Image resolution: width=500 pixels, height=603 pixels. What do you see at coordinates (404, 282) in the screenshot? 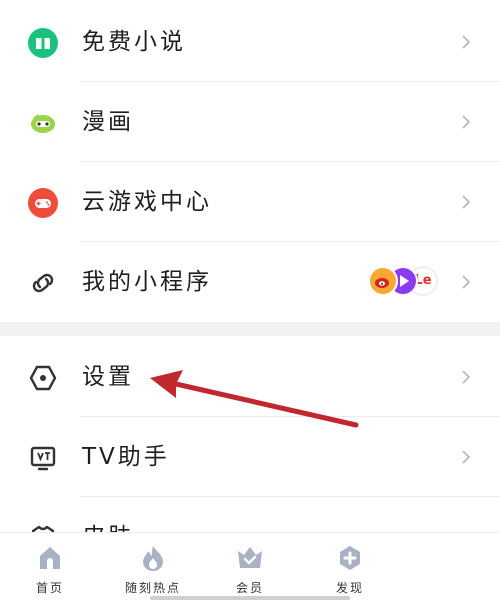
I see `recent-mini-apps: Le` at bounding box center [404, 282].